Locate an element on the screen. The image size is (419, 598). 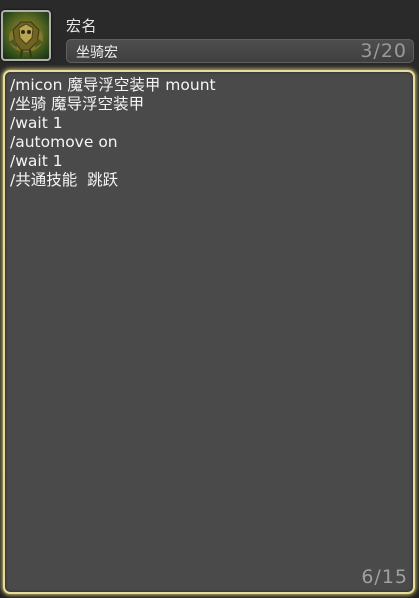
macro-name-label: 宏名 is located at coordinates (82, 26).